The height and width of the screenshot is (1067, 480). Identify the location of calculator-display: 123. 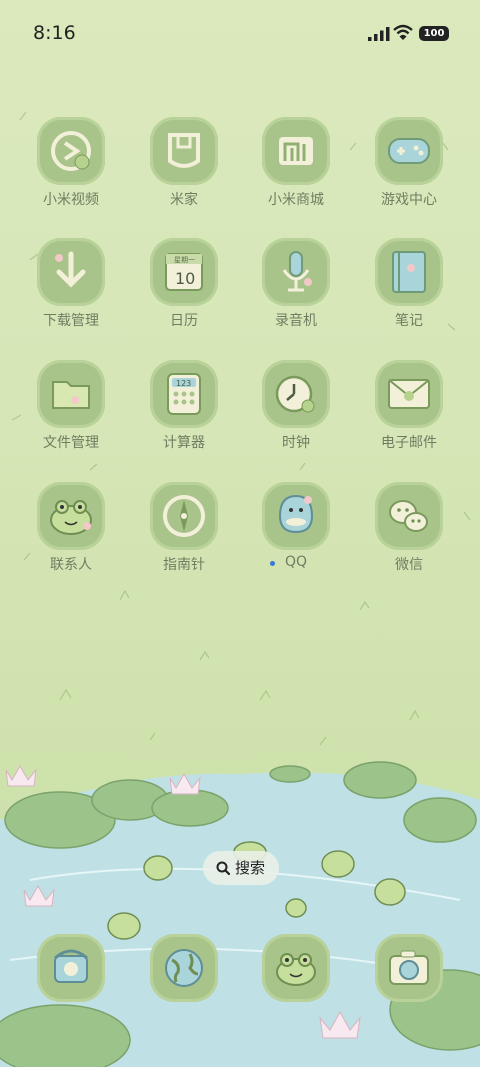
(183, 383).